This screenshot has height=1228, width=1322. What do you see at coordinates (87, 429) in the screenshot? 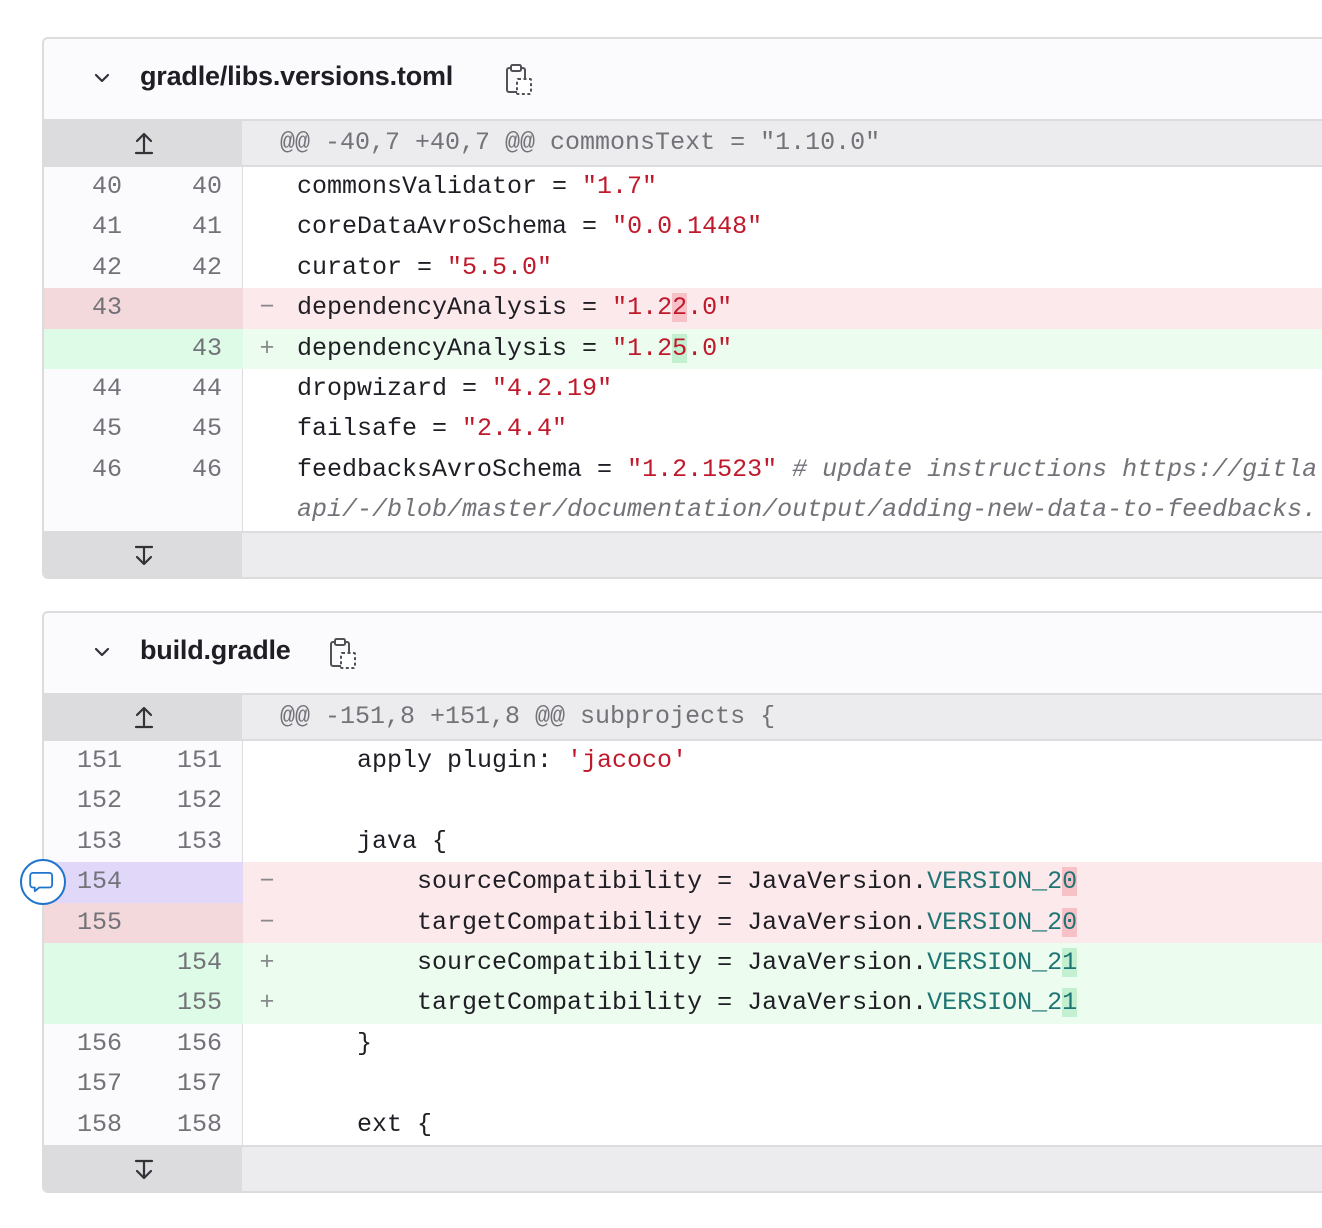
I see `old-line-number: 45` at bounding box center [87, 429].